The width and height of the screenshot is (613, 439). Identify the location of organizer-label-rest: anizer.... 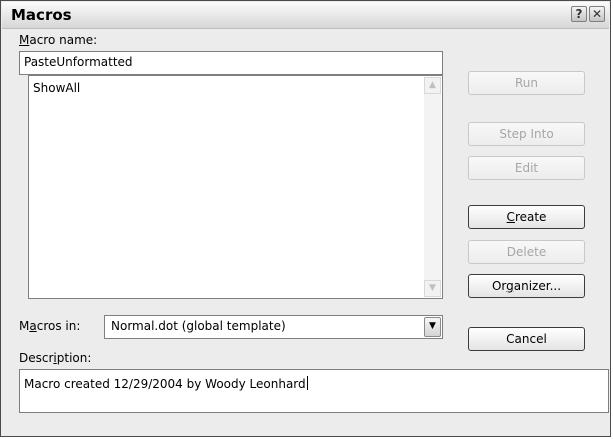
(537, 286).